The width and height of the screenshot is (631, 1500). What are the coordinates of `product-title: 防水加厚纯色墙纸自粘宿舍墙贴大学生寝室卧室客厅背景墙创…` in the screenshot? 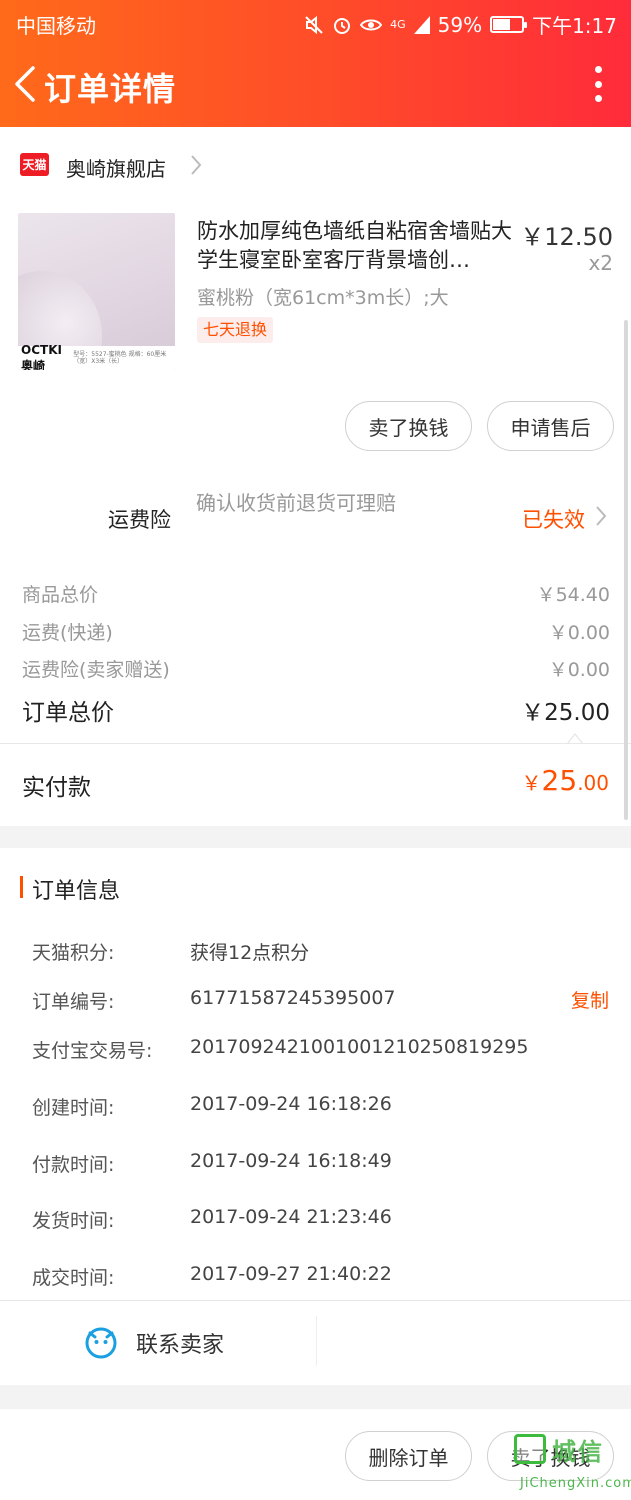 It's located at (358, 246).